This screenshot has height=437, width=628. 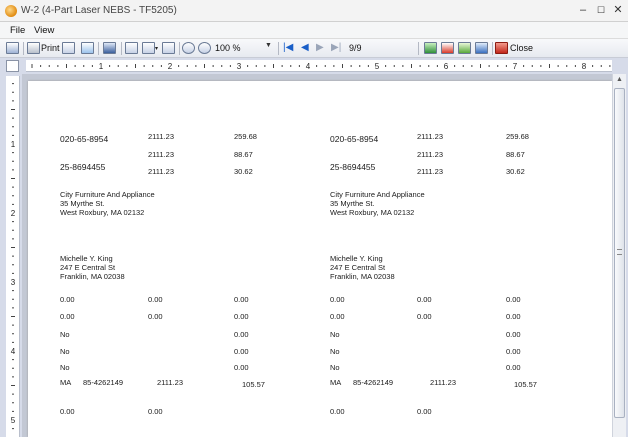 I want to click on zoom-dropdown-icon: ▼, so click(x=268, y=45).